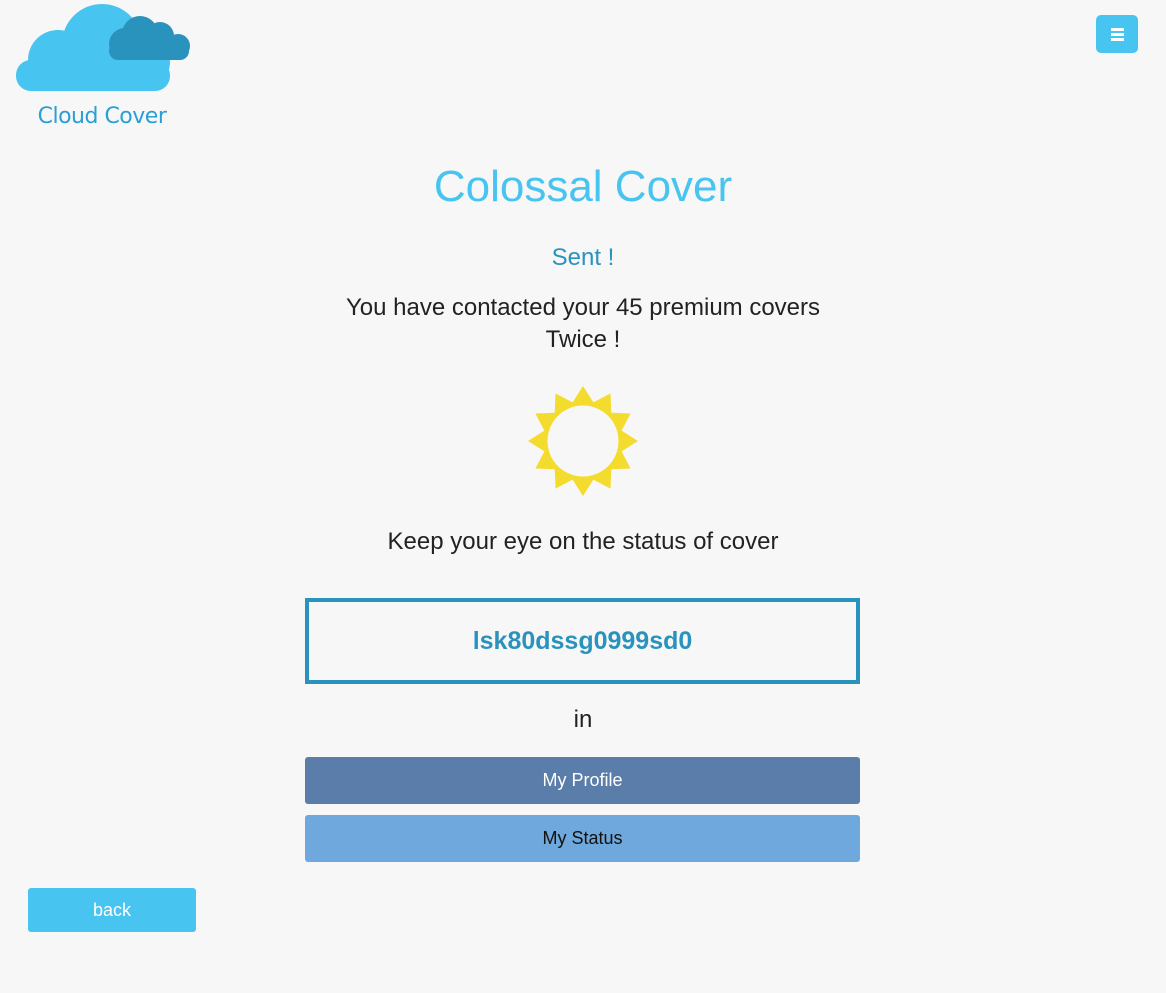 This screenshot has height=993, width=1166. What do you see at coordinates (112, 910) in the screenshot?
I see `back-button: back` at bounding box center [112, 910].